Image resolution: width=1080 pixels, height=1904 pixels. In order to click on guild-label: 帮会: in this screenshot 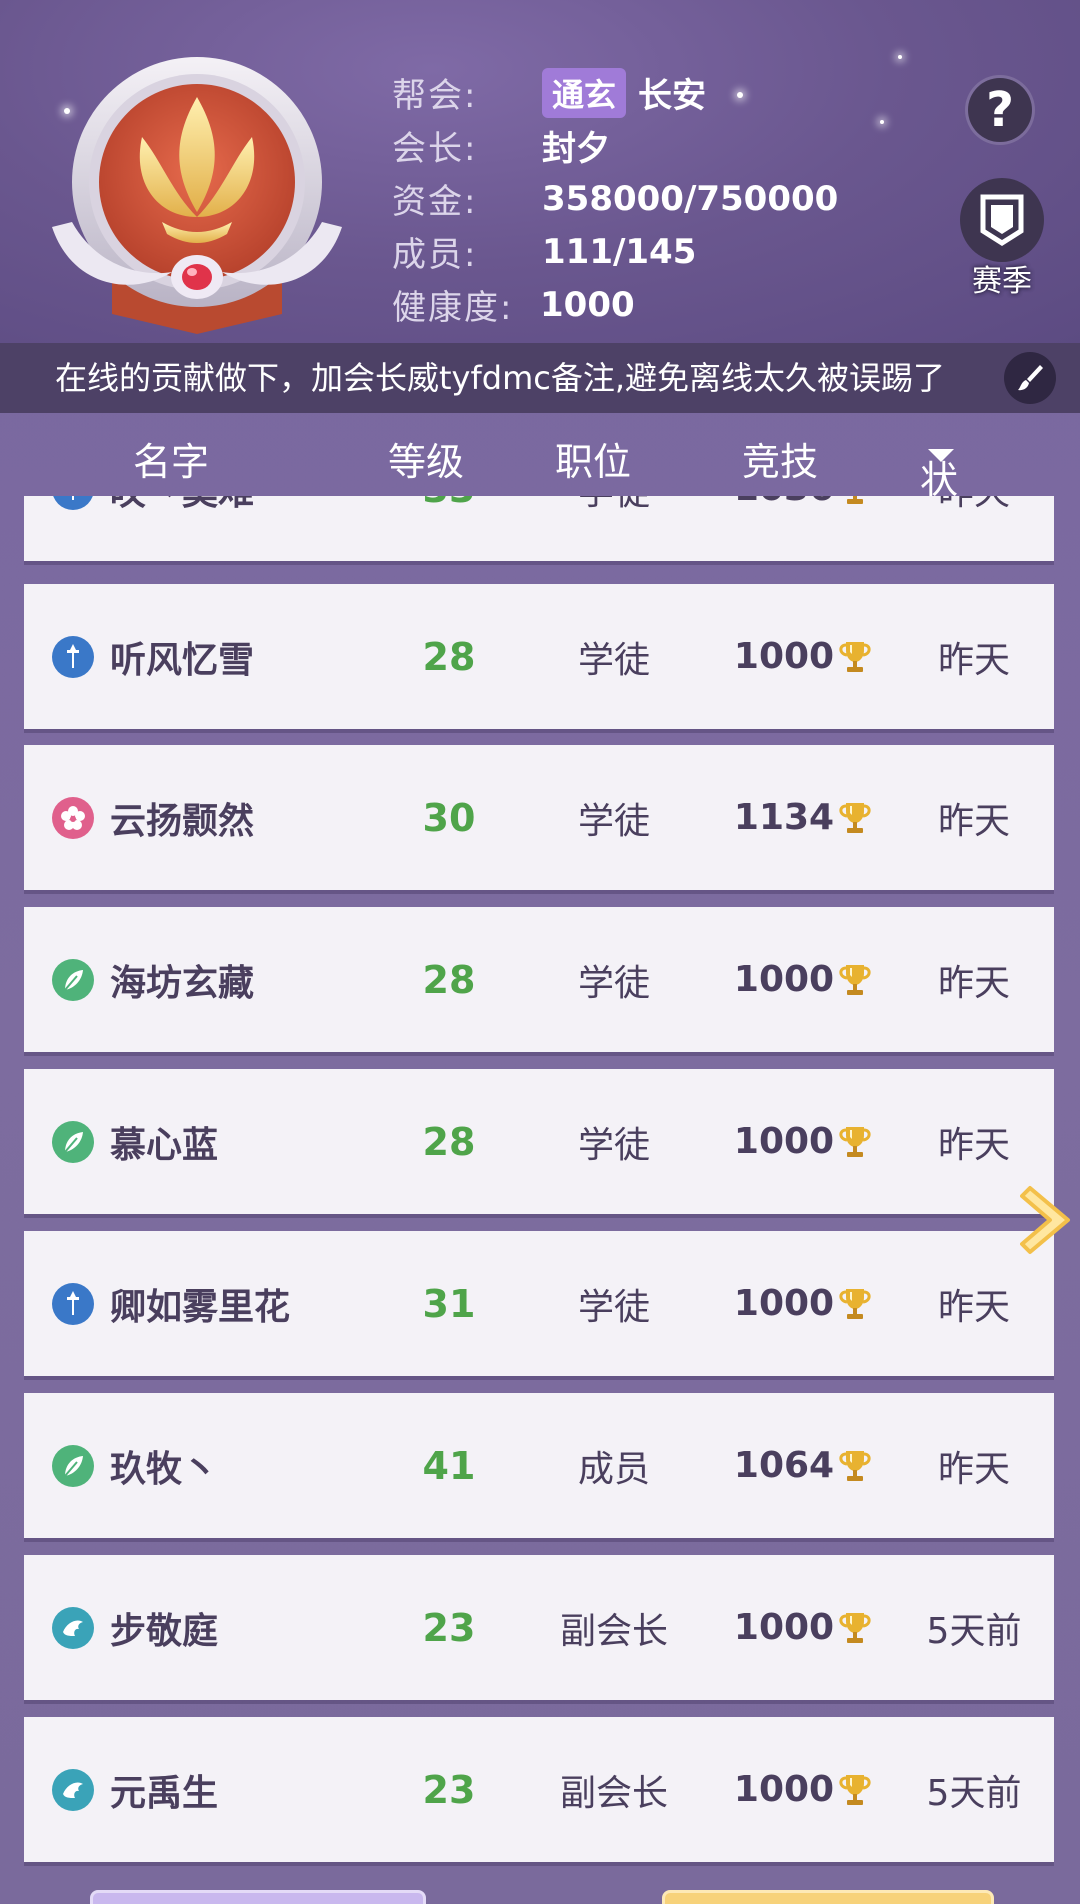, I will do `click(435, 96)`.